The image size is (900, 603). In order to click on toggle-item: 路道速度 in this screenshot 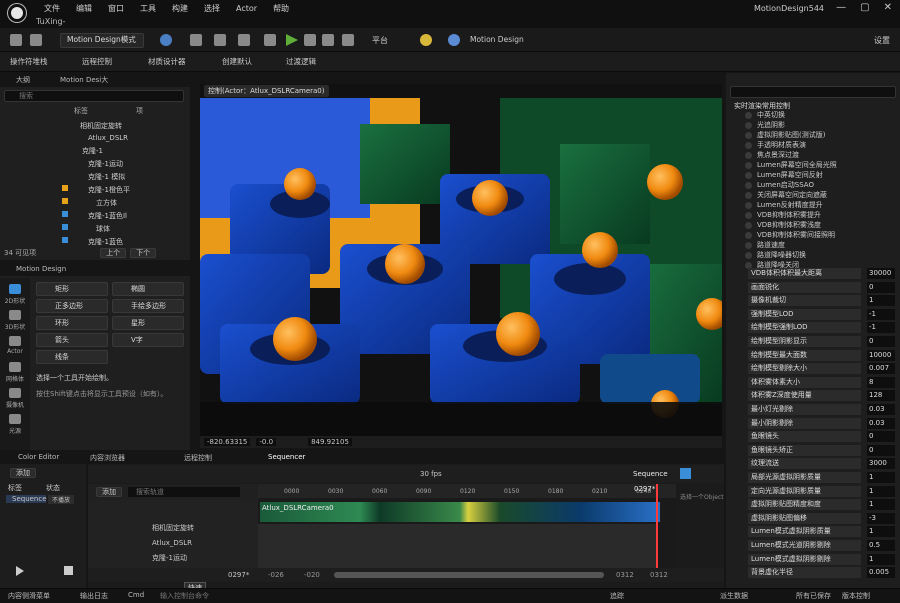, I will do `click(765, 245)`.